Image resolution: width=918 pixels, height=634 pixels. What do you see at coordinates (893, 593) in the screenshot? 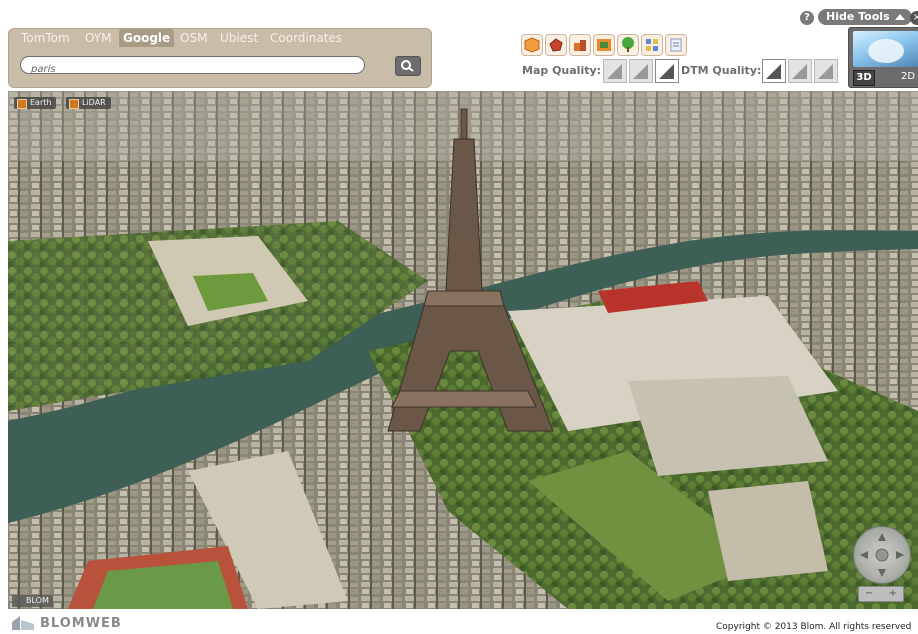
I see `zoom-in-button: +` at bounding box center [893, 593].